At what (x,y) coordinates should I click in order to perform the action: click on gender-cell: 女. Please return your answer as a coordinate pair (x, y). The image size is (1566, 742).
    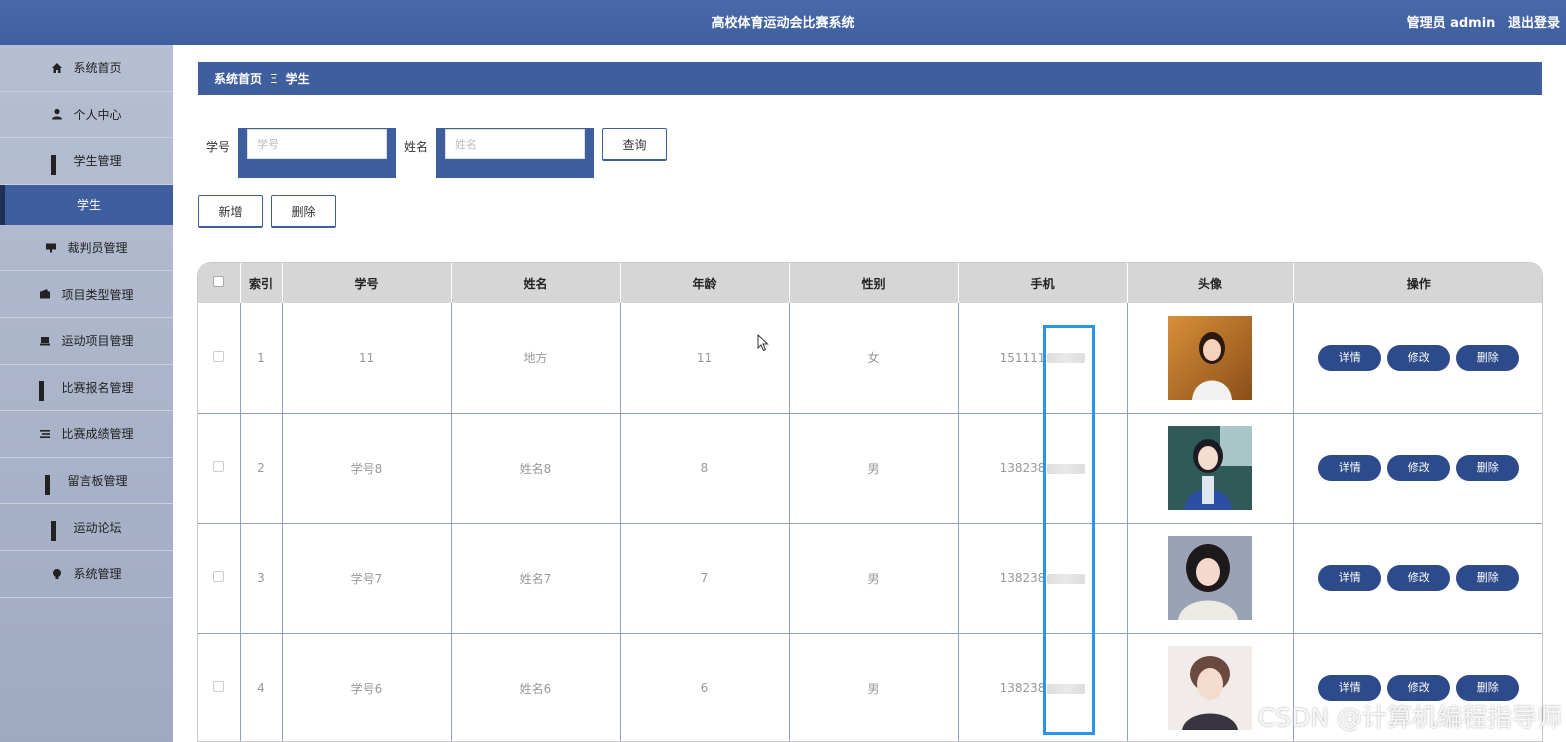
    Looking at the image, I should click on (874, 358).